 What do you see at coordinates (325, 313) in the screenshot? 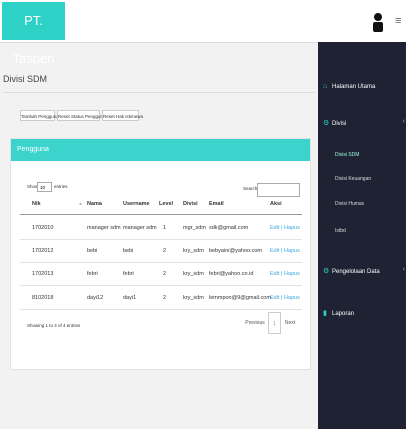
I see `file-icon: ▮` at bounding box center [325, 313].